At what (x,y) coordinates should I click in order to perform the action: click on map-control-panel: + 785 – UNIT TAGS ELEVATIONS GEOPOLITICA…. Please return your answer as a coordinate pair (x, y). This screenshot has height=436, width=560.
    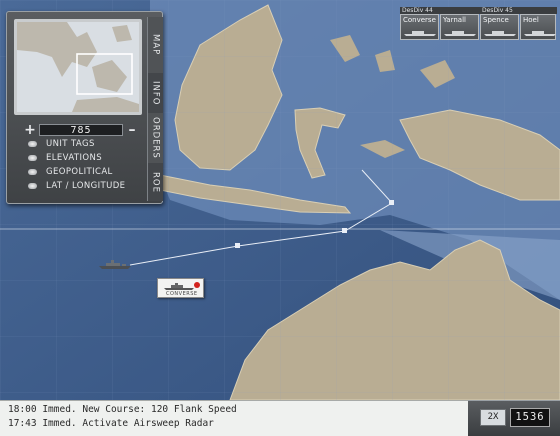
    Looking at the image, I should click on (84, 107).